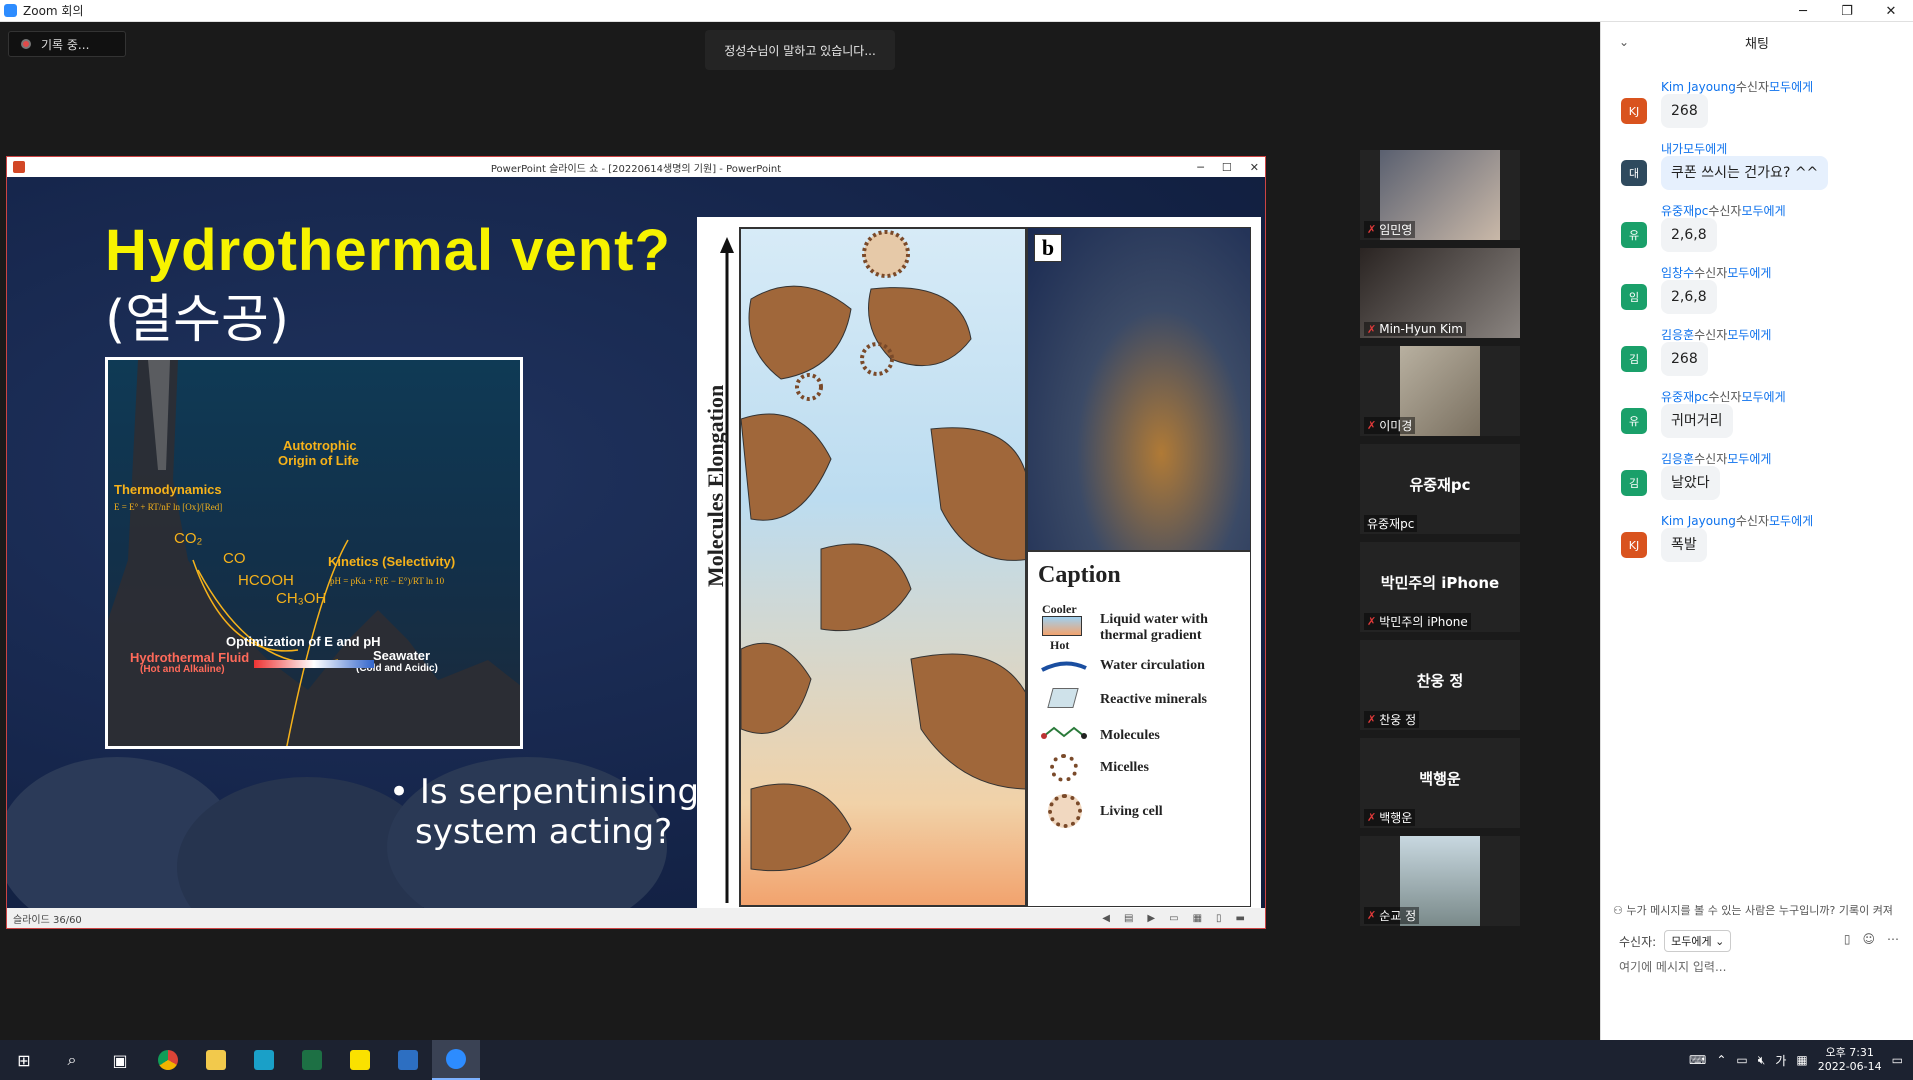 The image size is (1913, 1080). Describe the element at coordinates (1440, 881) in the screenshot. I see `participant-tile-8: ✗ 순교 정` at that location.